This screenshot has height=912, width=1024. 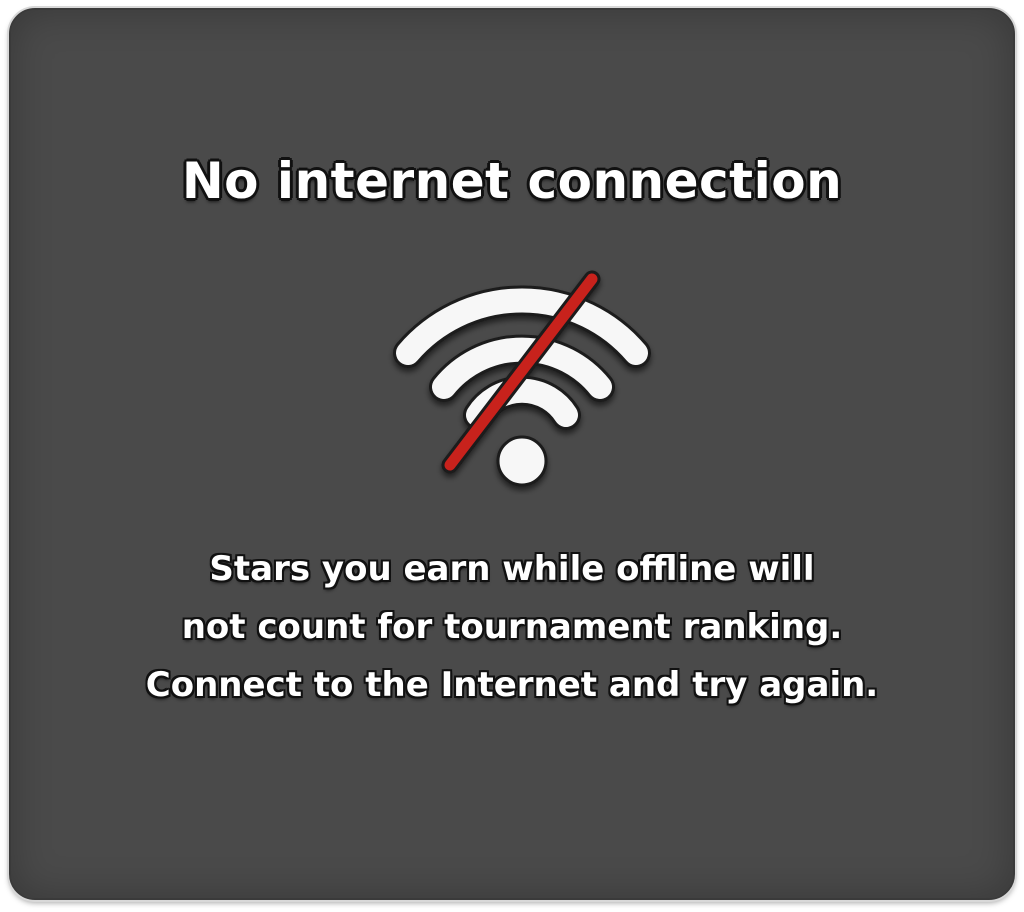 What do you see at coordinates (512, 685) in the screenshot?
I see `message-line: Connect to the Internet and try again.` at bounding box center [512, 685].